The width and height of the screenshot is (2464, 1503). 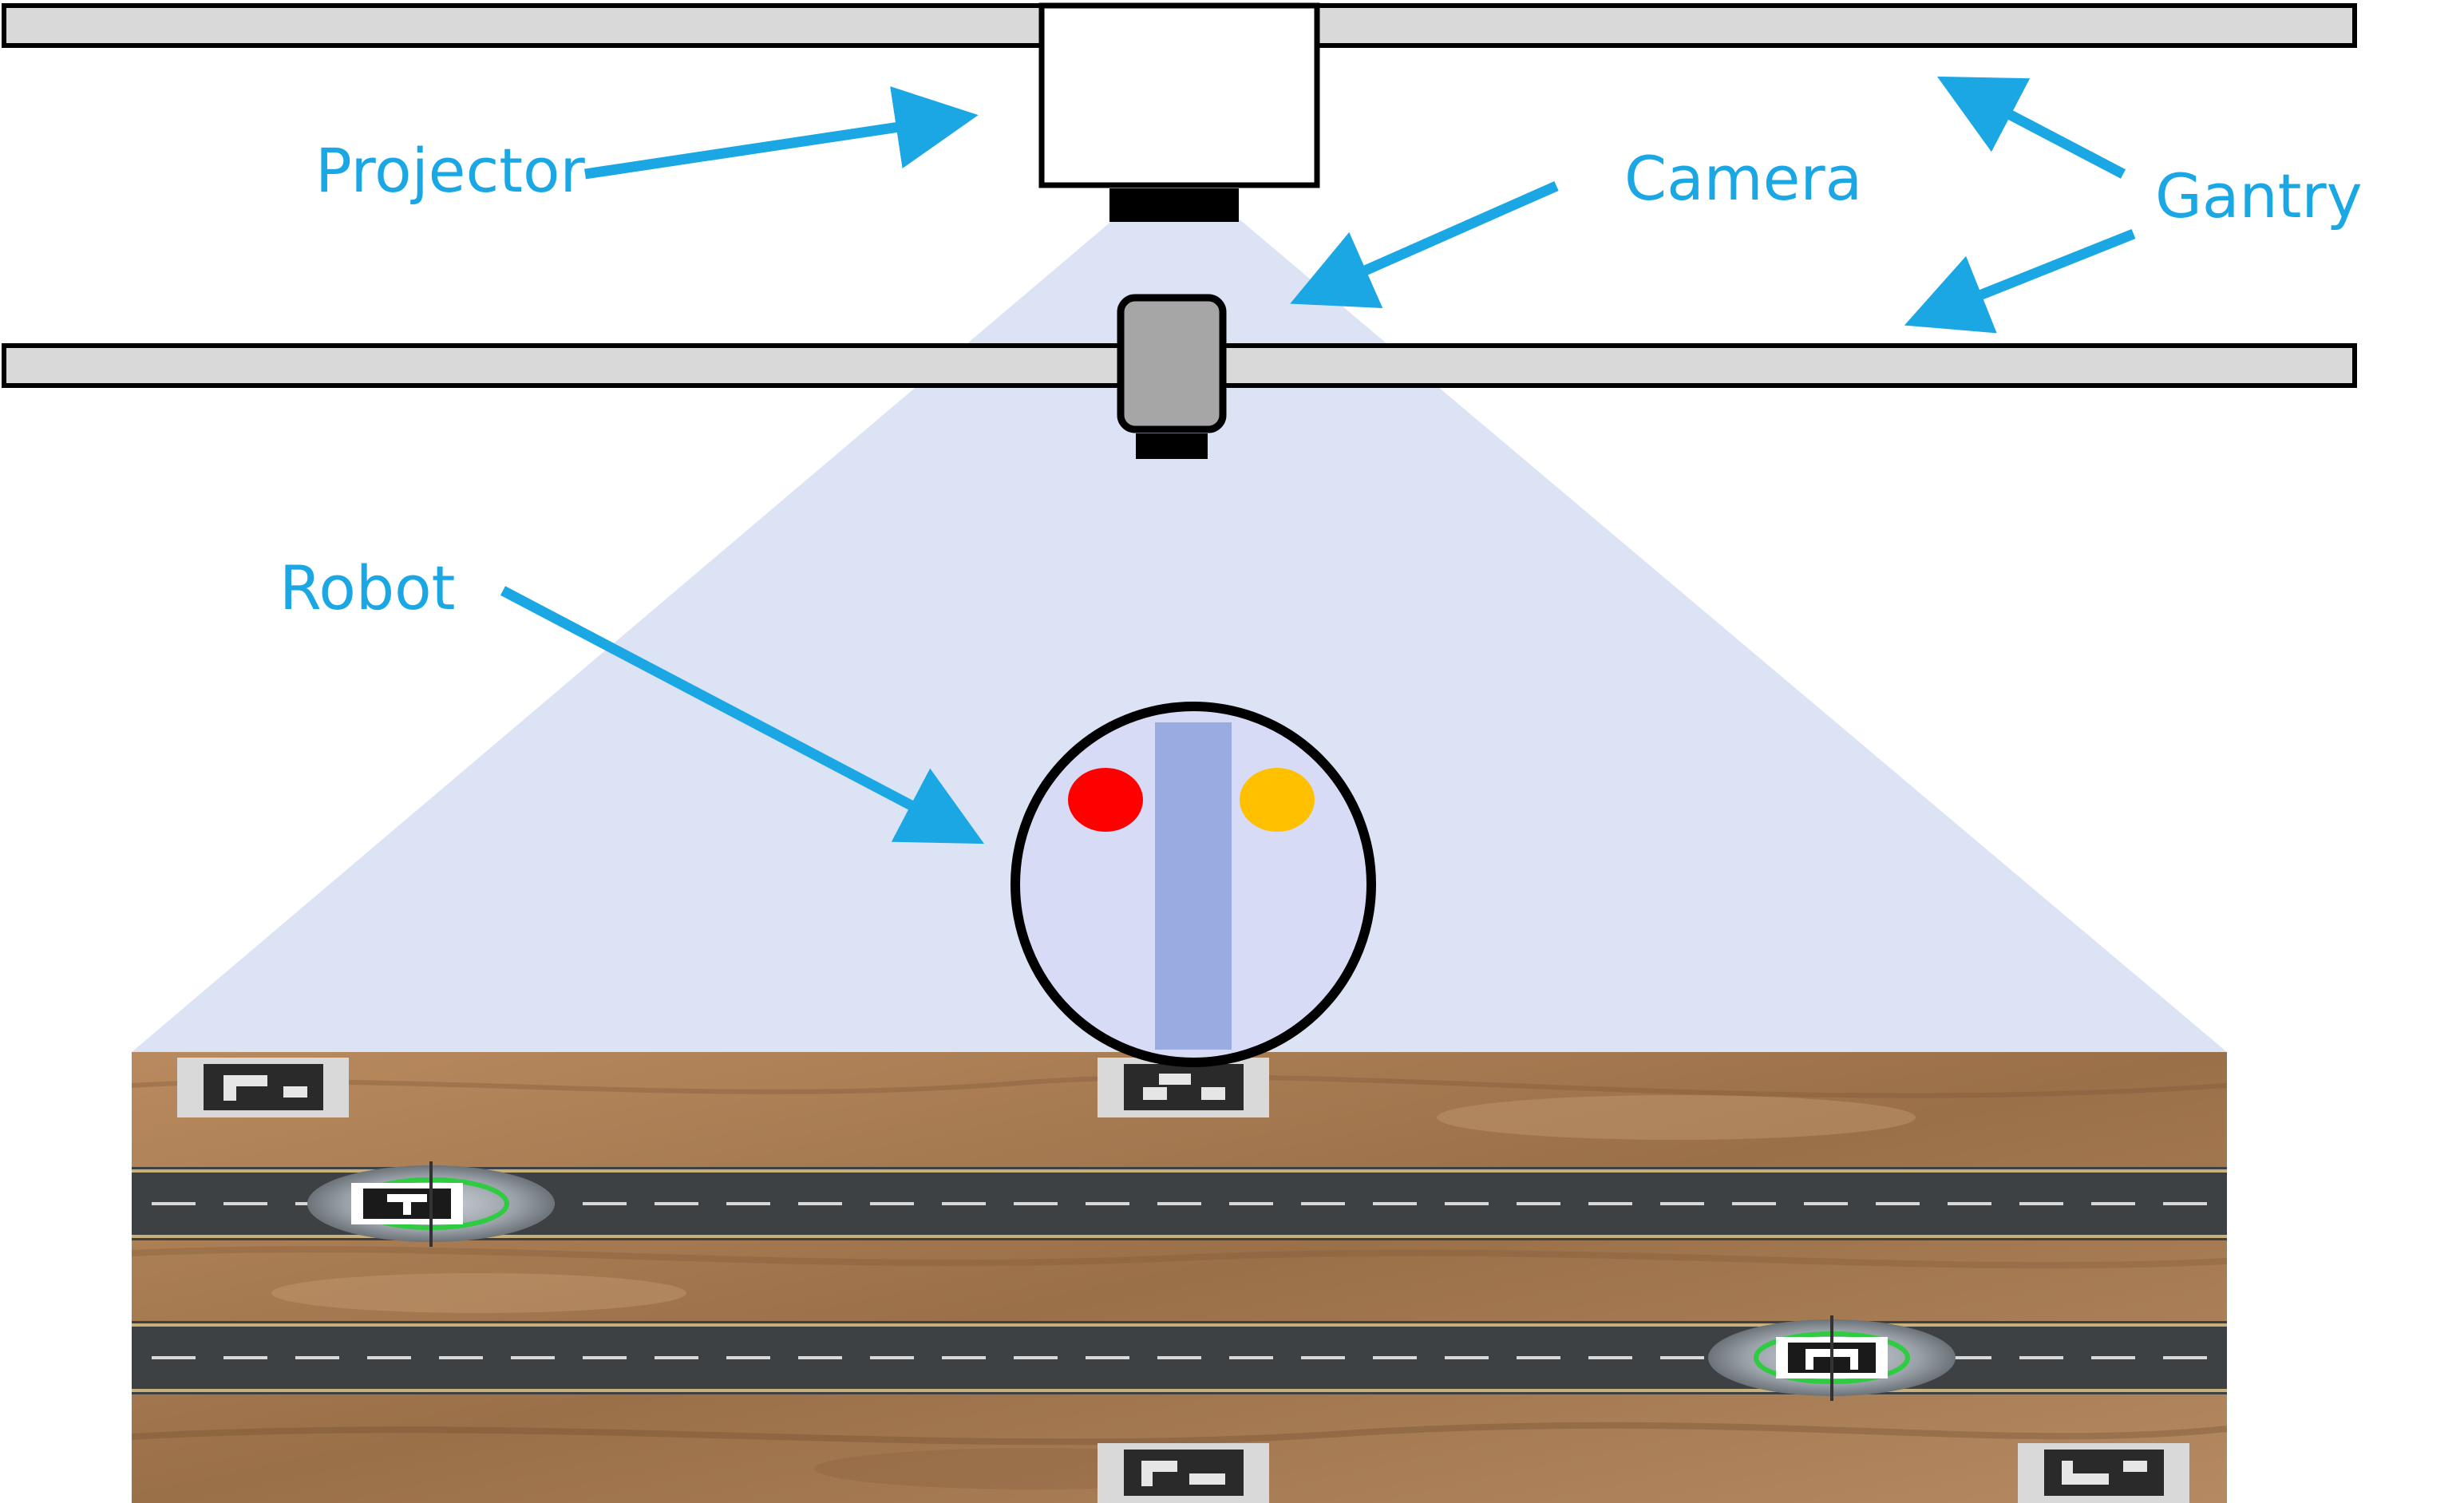 I want to click on label-projector: Projector, so click(x=451, y=170).